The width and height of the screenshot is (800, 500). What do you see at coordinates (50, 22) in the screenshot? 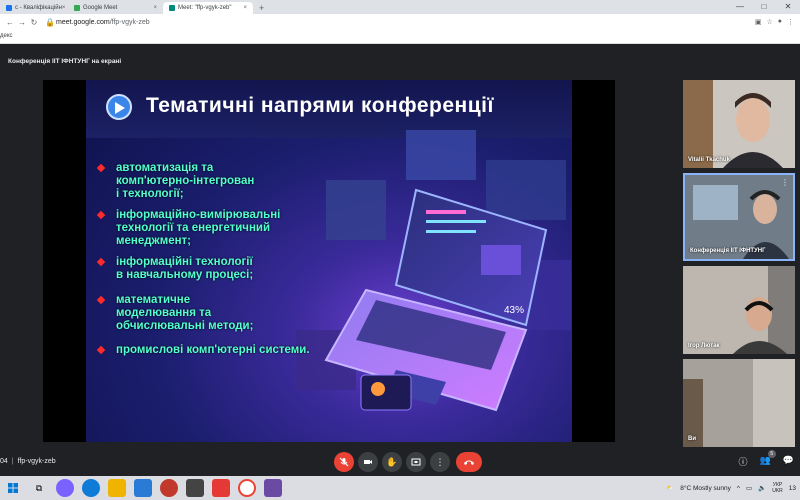
I see `lock-icon: 🔒` at bounding box center [50, 22].